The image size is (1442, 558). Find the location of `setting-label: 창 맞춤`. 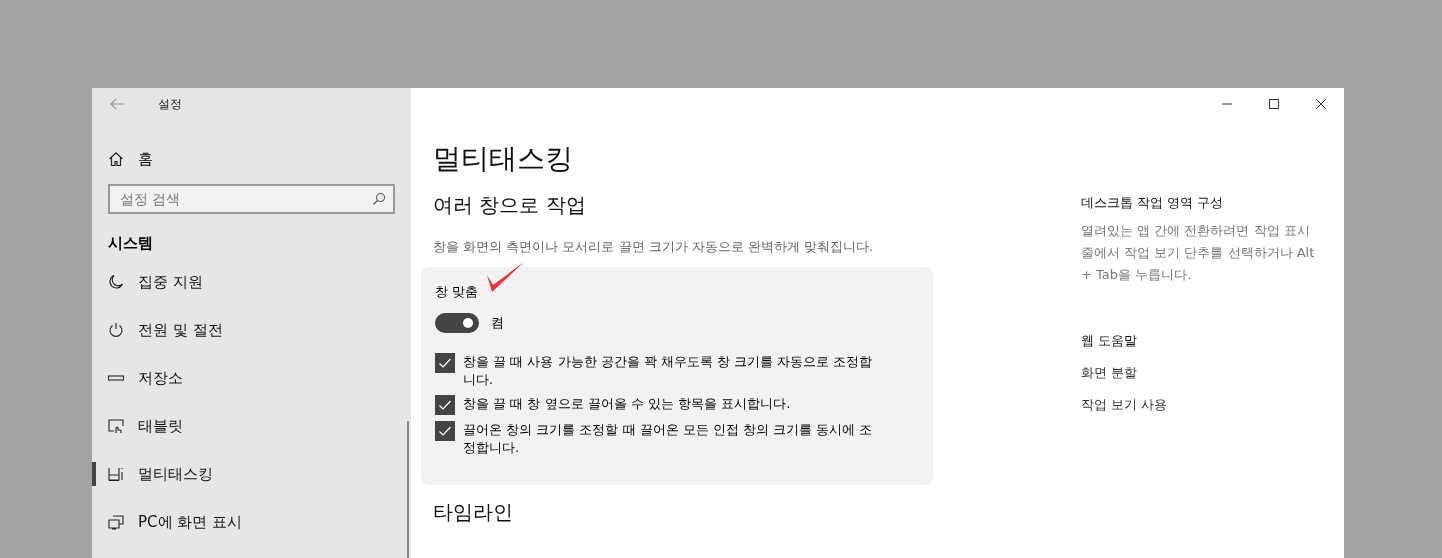

setting-label: 창 맞춤 is located at coordinates (457, 292).